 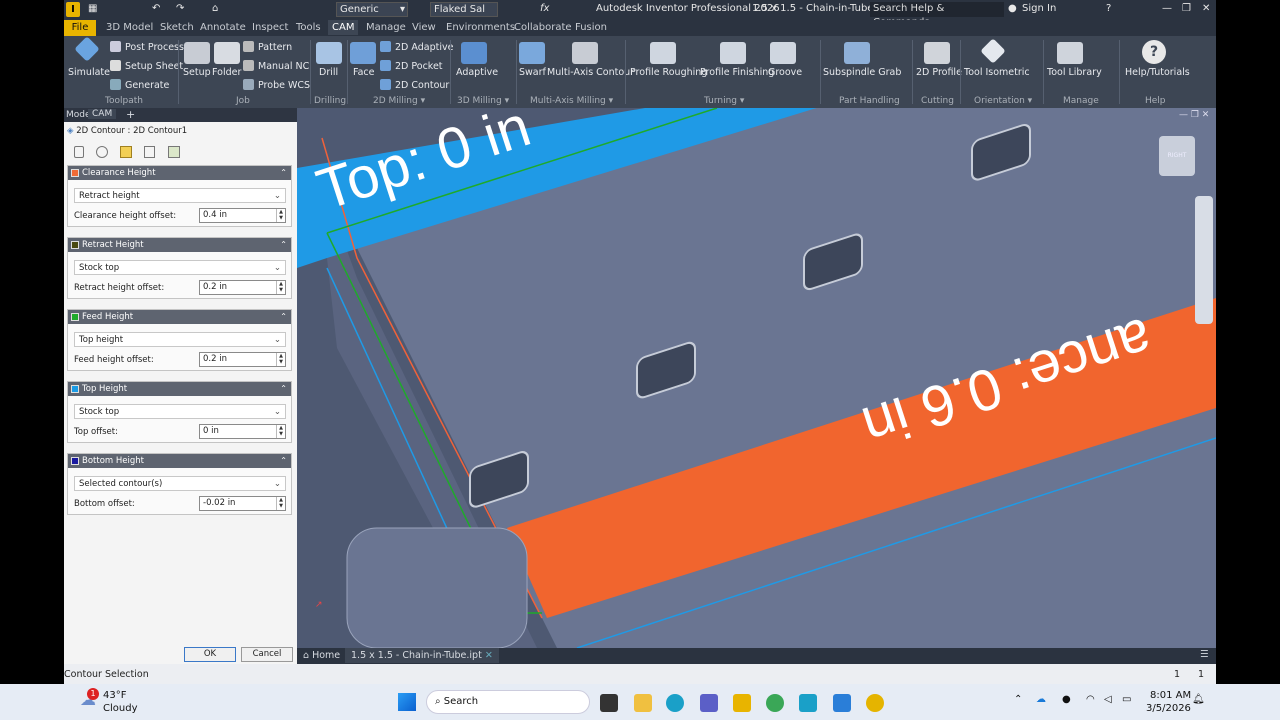 I want to click on tab-environments: Environments, so click(x=480, y=27).